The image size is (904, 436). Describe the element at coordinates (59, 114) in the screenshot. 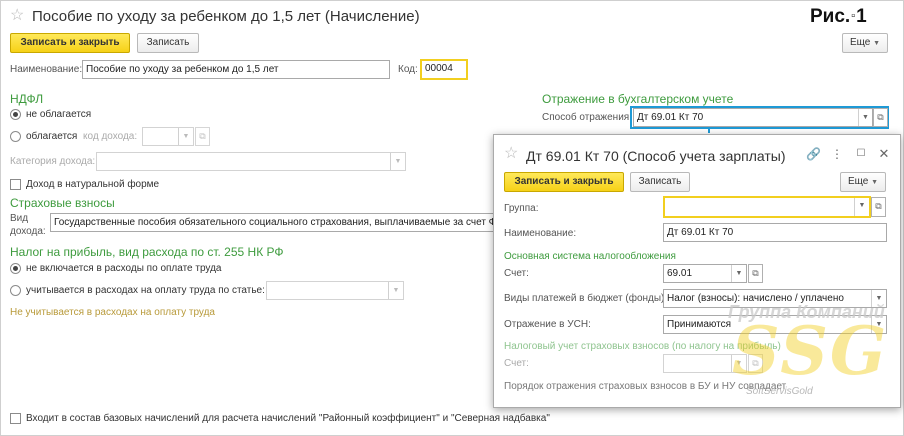

I see `ndfl-not-taxed-label: не облагается` at that location.